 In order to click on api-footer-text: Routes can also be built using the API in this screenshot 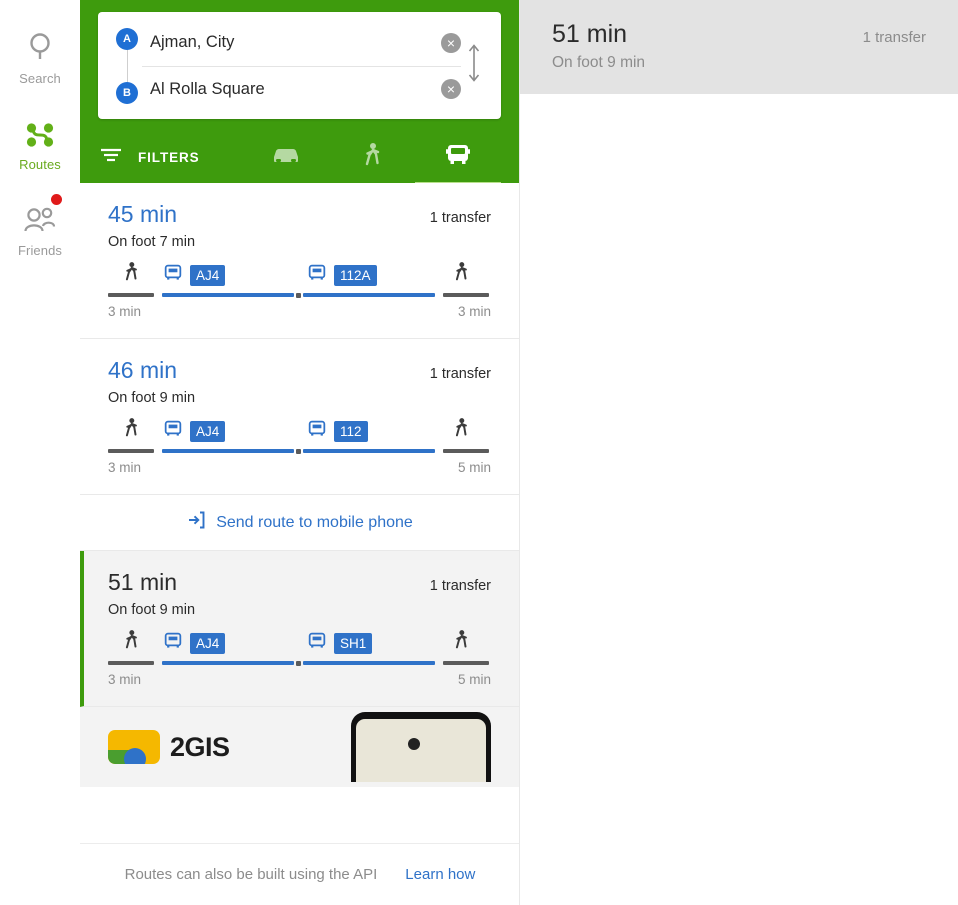, I will do `click(251, 874)`.